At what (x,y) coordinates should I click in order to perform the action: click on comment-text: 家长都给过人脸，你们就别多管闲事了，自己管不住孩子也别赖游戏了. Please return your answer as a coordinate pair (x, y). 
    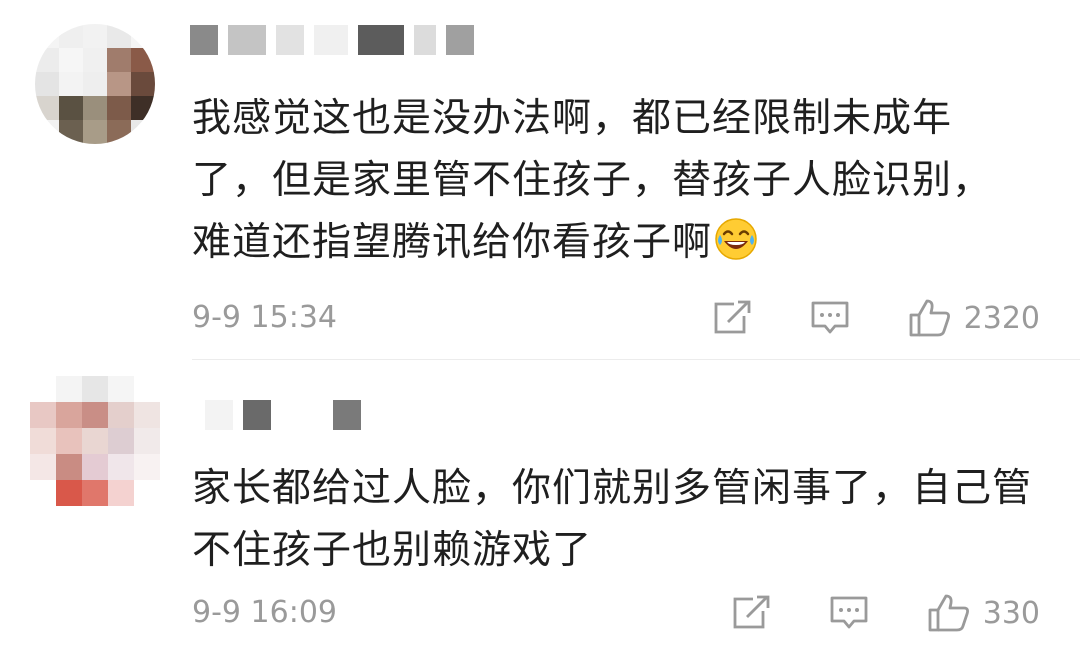
    Looking at the image, I should click on (622, 520).